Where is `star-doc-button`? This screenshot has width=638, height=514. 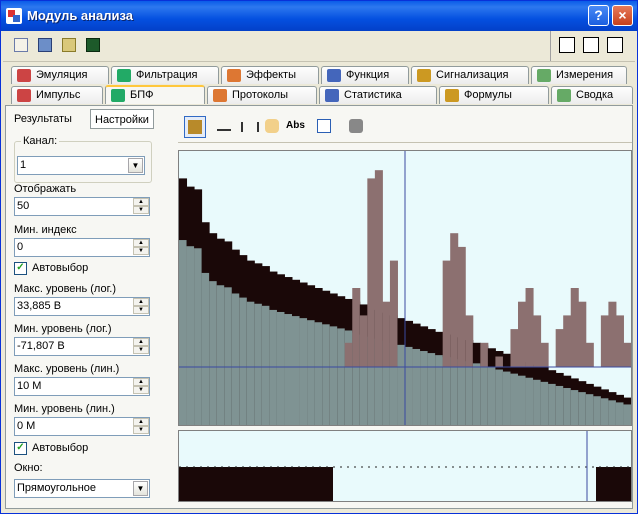
star-doc-button is located at coordinates (21, 45).